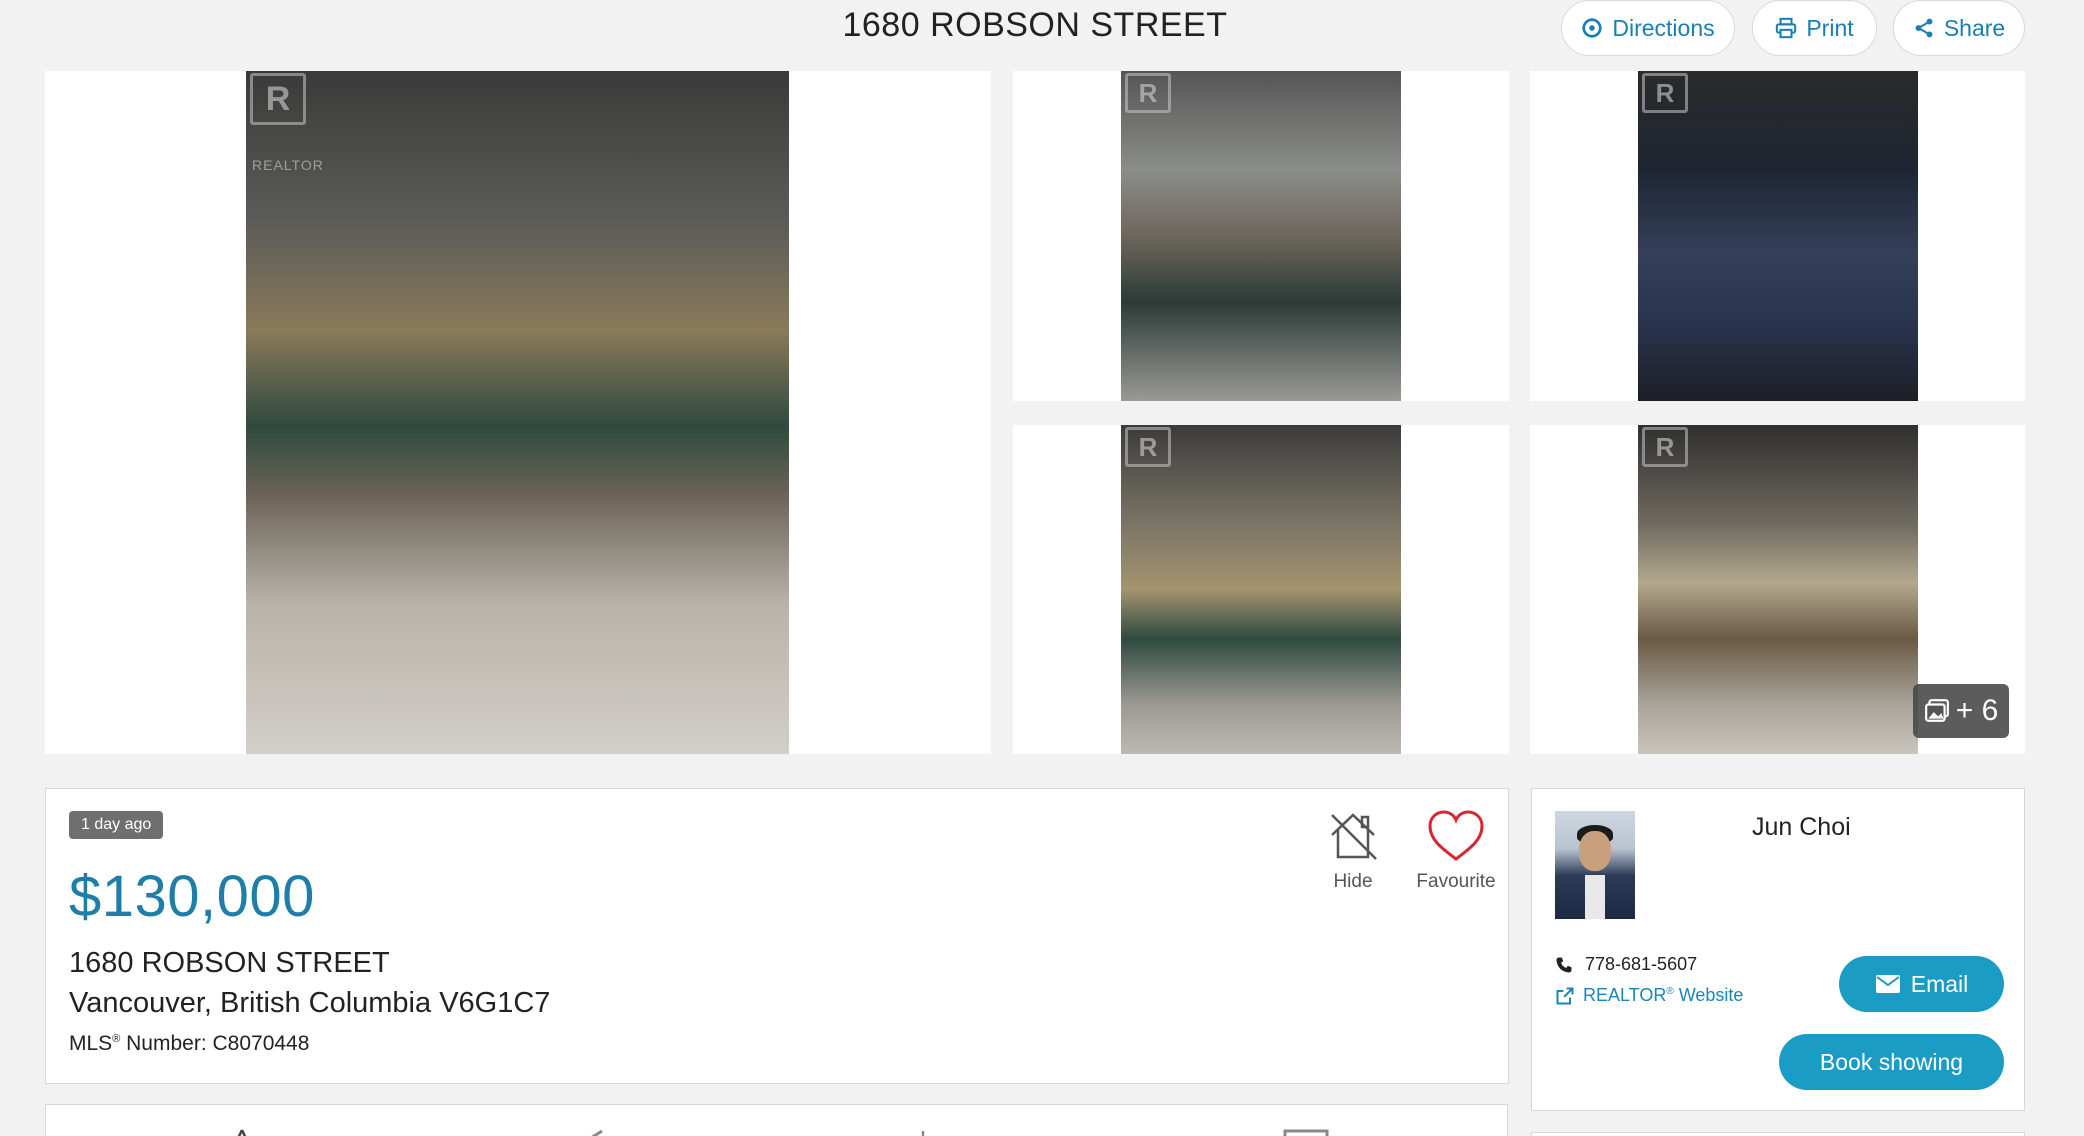  I want to click on printer-icon, so click(1786, 28).